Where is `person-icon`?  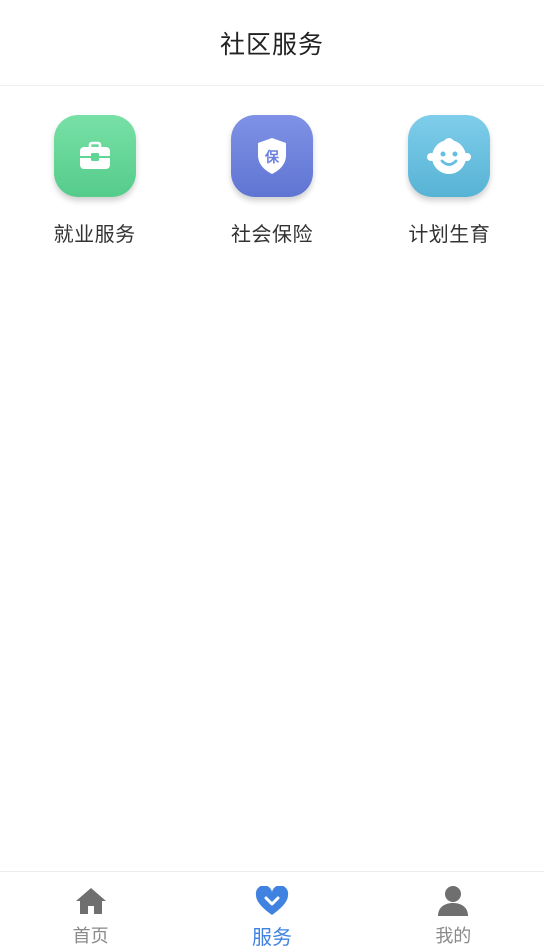 person-icon is located at coordinates (453, 901).